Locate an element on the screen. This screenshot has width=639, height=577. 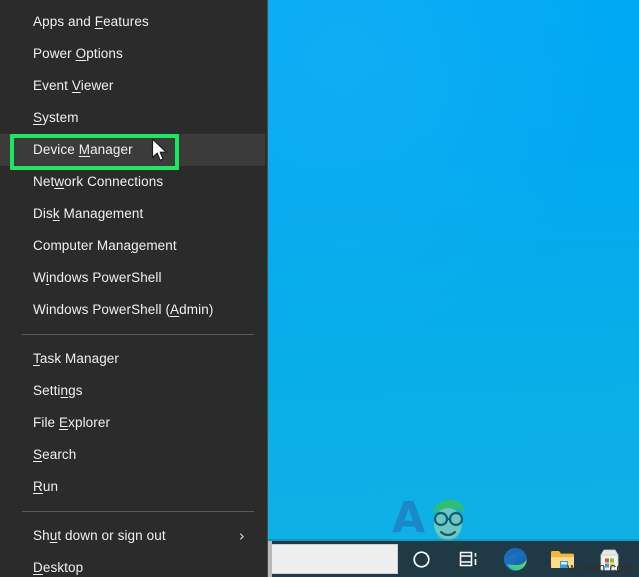
menu-item-task-manager: Task Manager is located at coordinates (133, 359).